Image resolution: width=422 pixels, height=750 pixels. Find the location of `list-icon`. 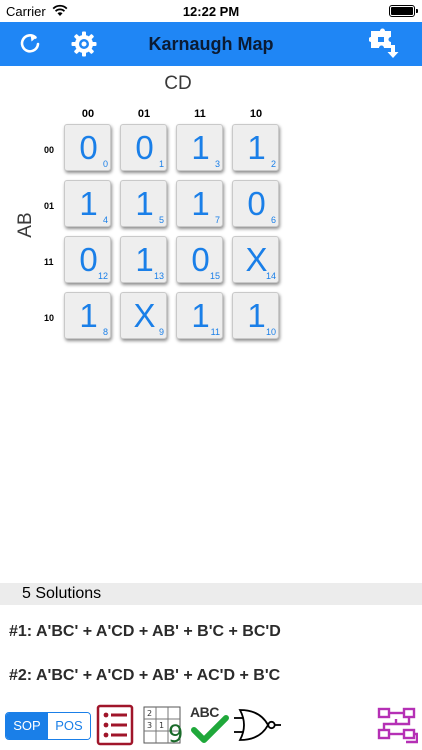

list-icon is located at coordinates (115, 725).